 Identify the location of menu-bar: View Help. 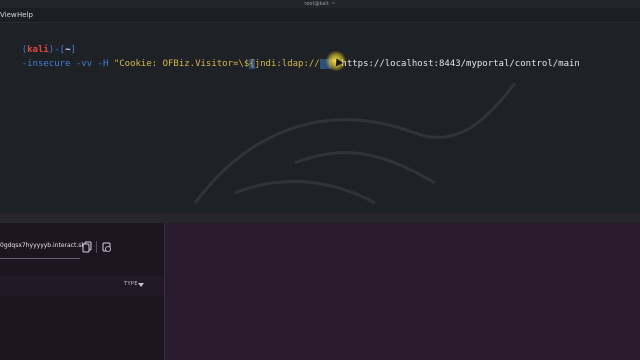
(320, 15).